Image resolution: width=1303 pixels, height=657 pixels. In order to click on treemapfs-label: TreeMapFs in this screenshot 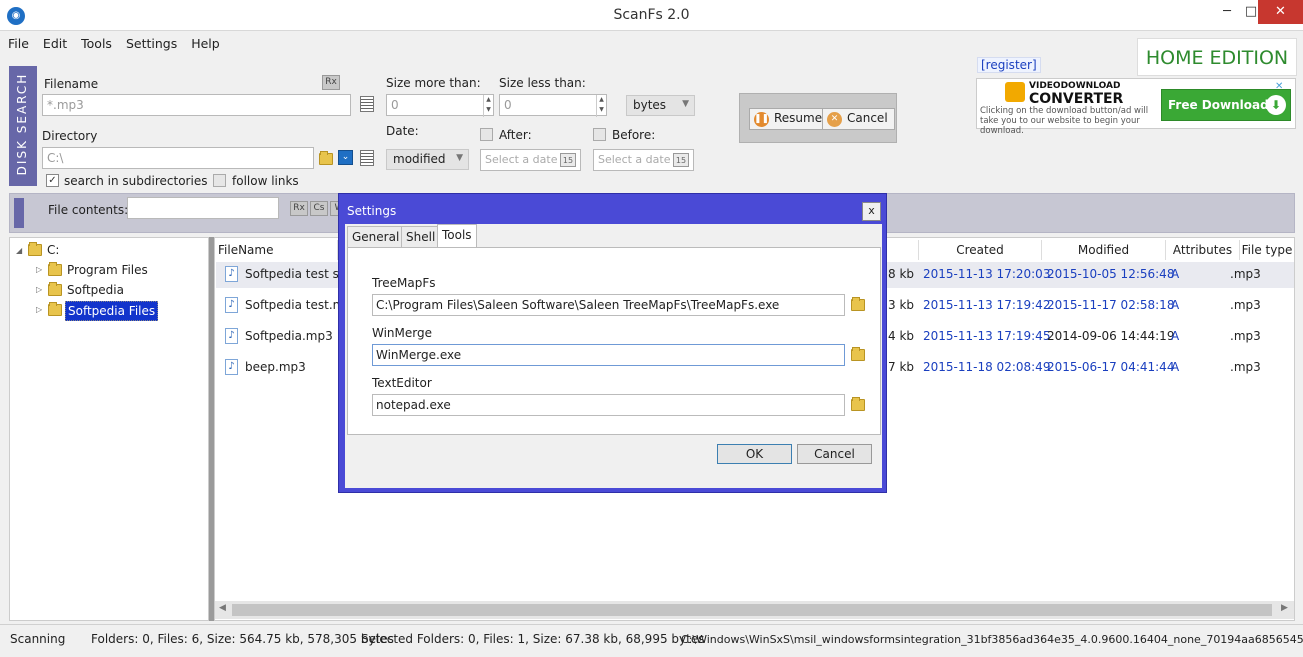, I will do `click(404, 283)`.